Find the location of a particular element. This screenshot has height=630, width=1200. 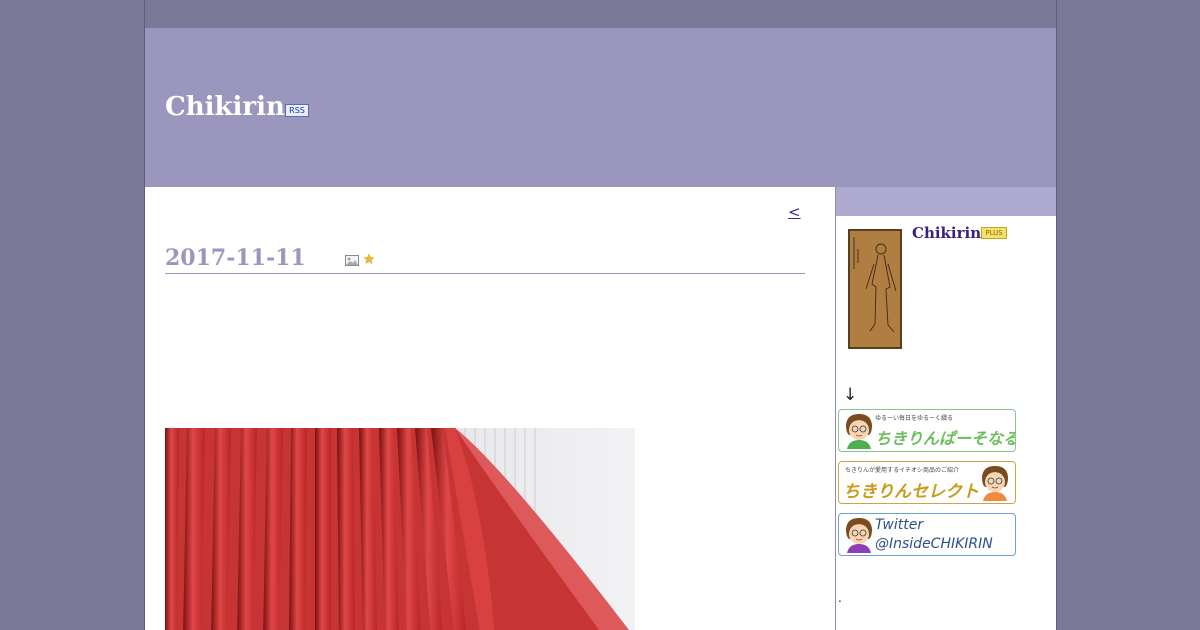

banner-title: Twitter @InsideCHIKIRIN is located at coordinates (934, 535).